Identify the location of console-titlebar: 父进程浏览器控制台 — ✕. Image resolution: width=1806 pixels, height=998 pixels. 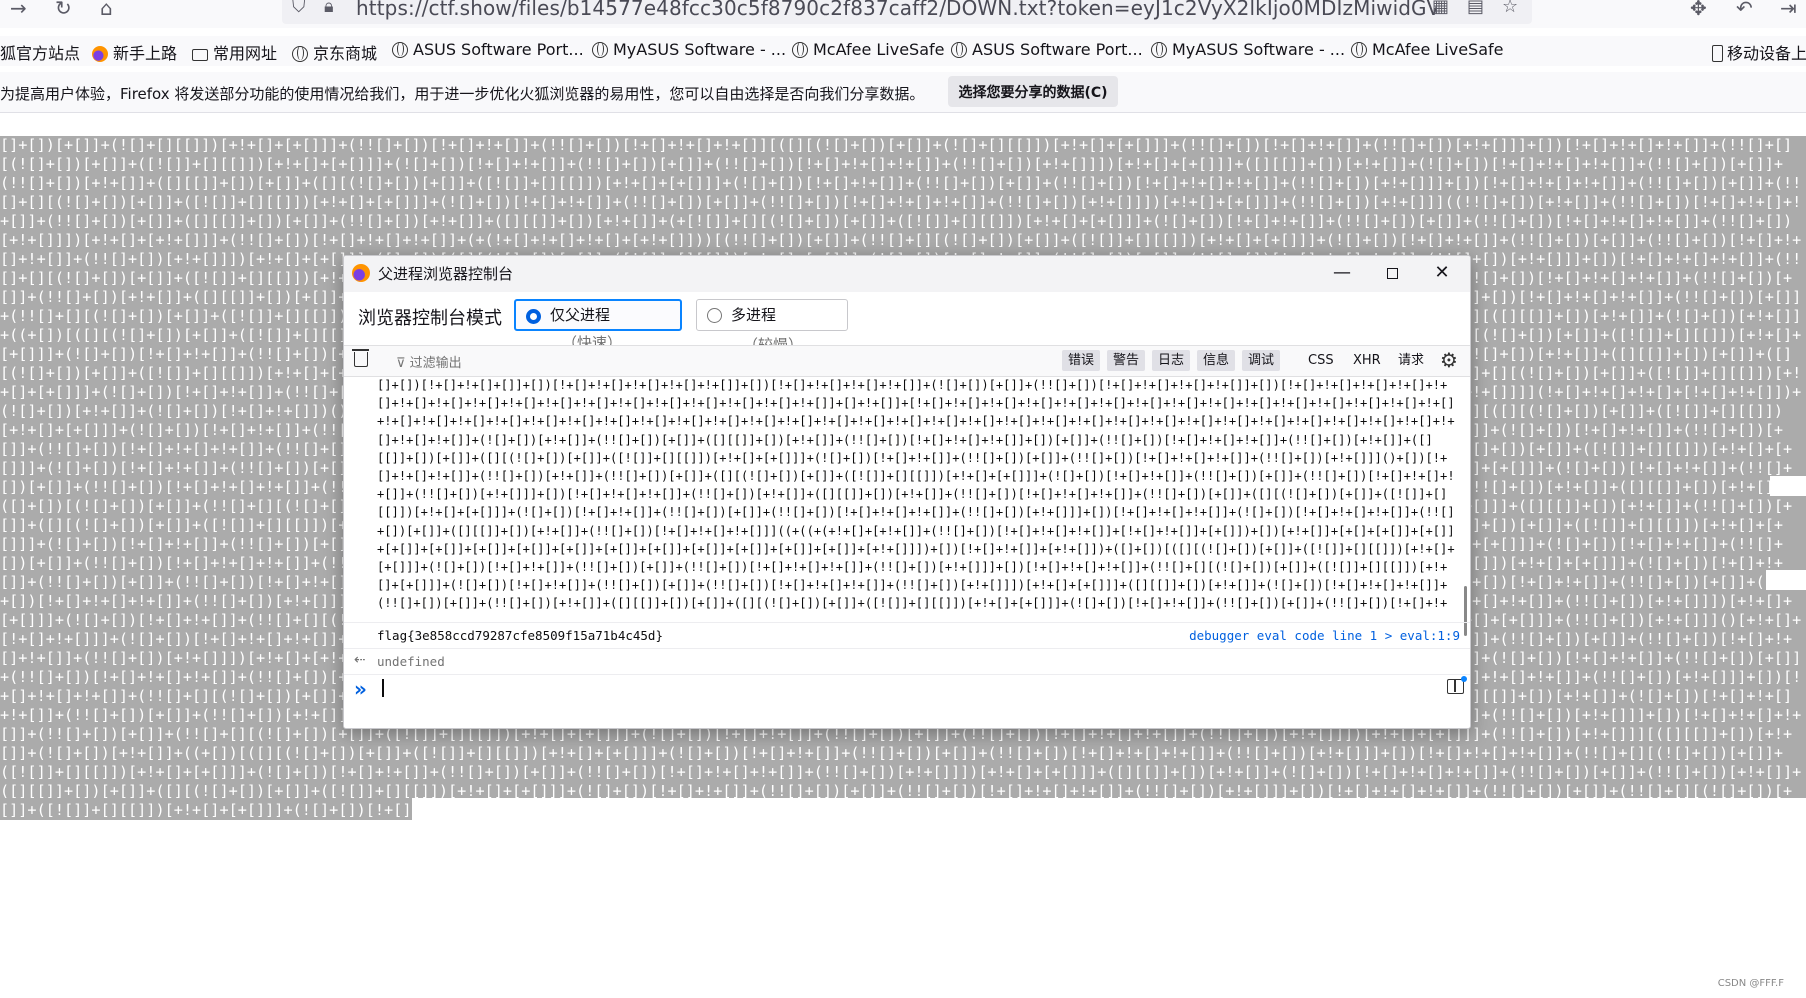
(907, 274).